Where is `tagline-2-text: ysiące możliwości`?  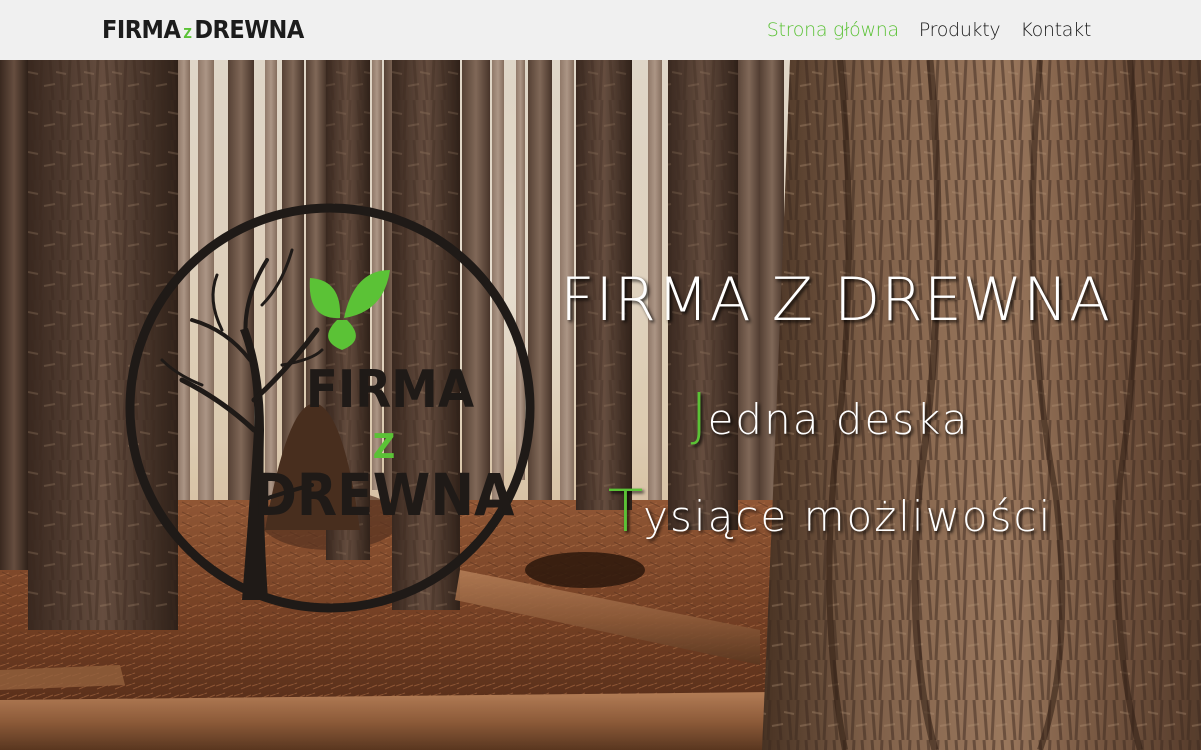 tagline-2-text: ysiące możliwości is located at coordinates (848, 516).